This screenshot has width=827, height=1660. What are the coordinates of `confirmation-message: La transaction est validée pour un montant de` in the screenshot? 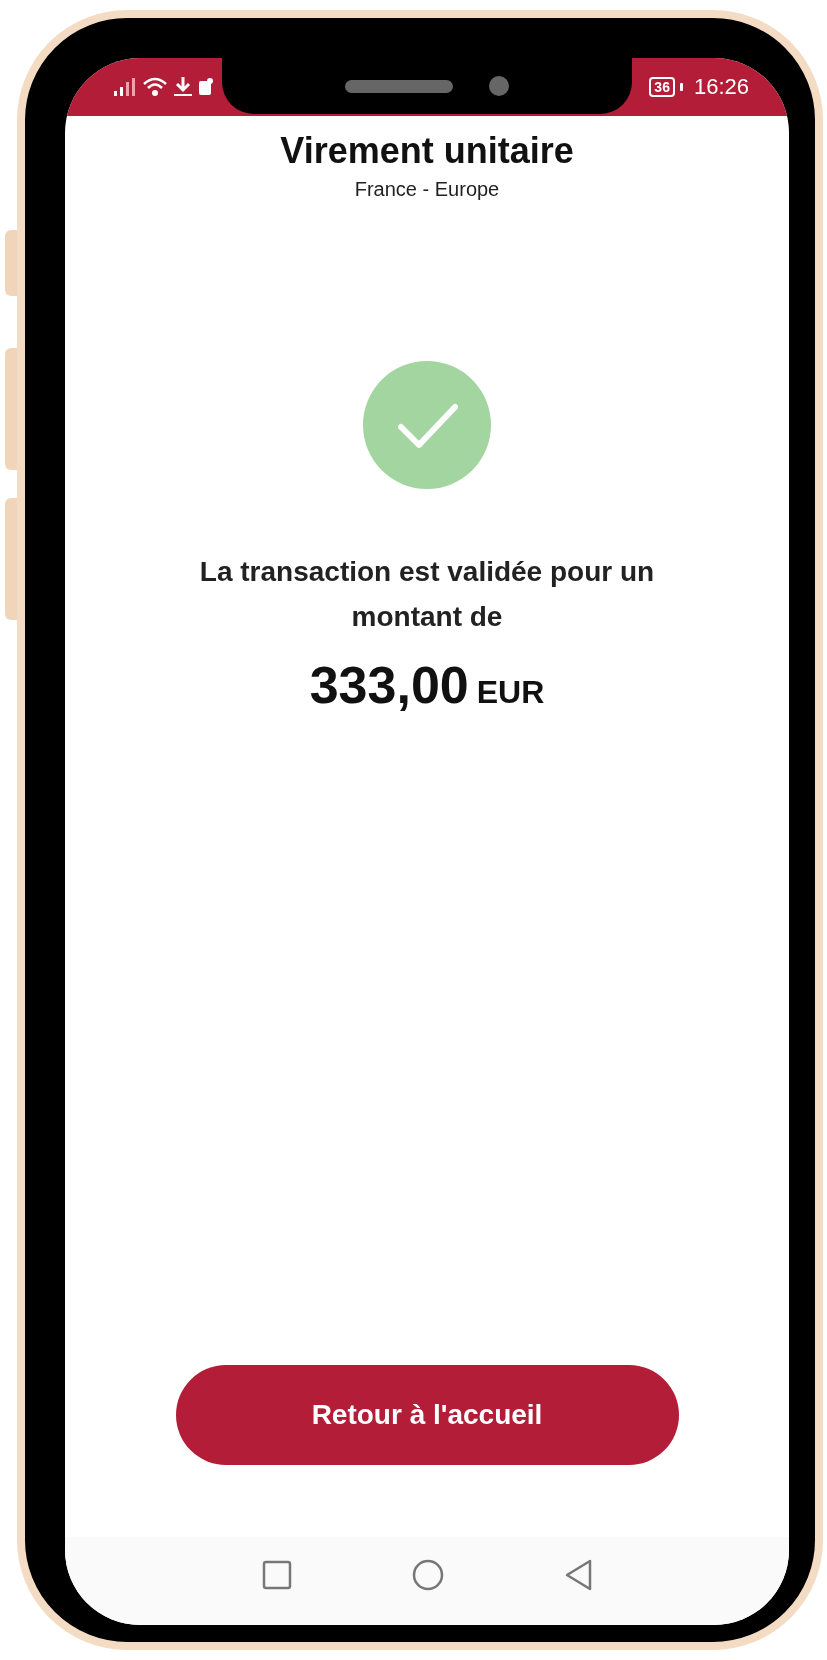 It's located at (427, 594).